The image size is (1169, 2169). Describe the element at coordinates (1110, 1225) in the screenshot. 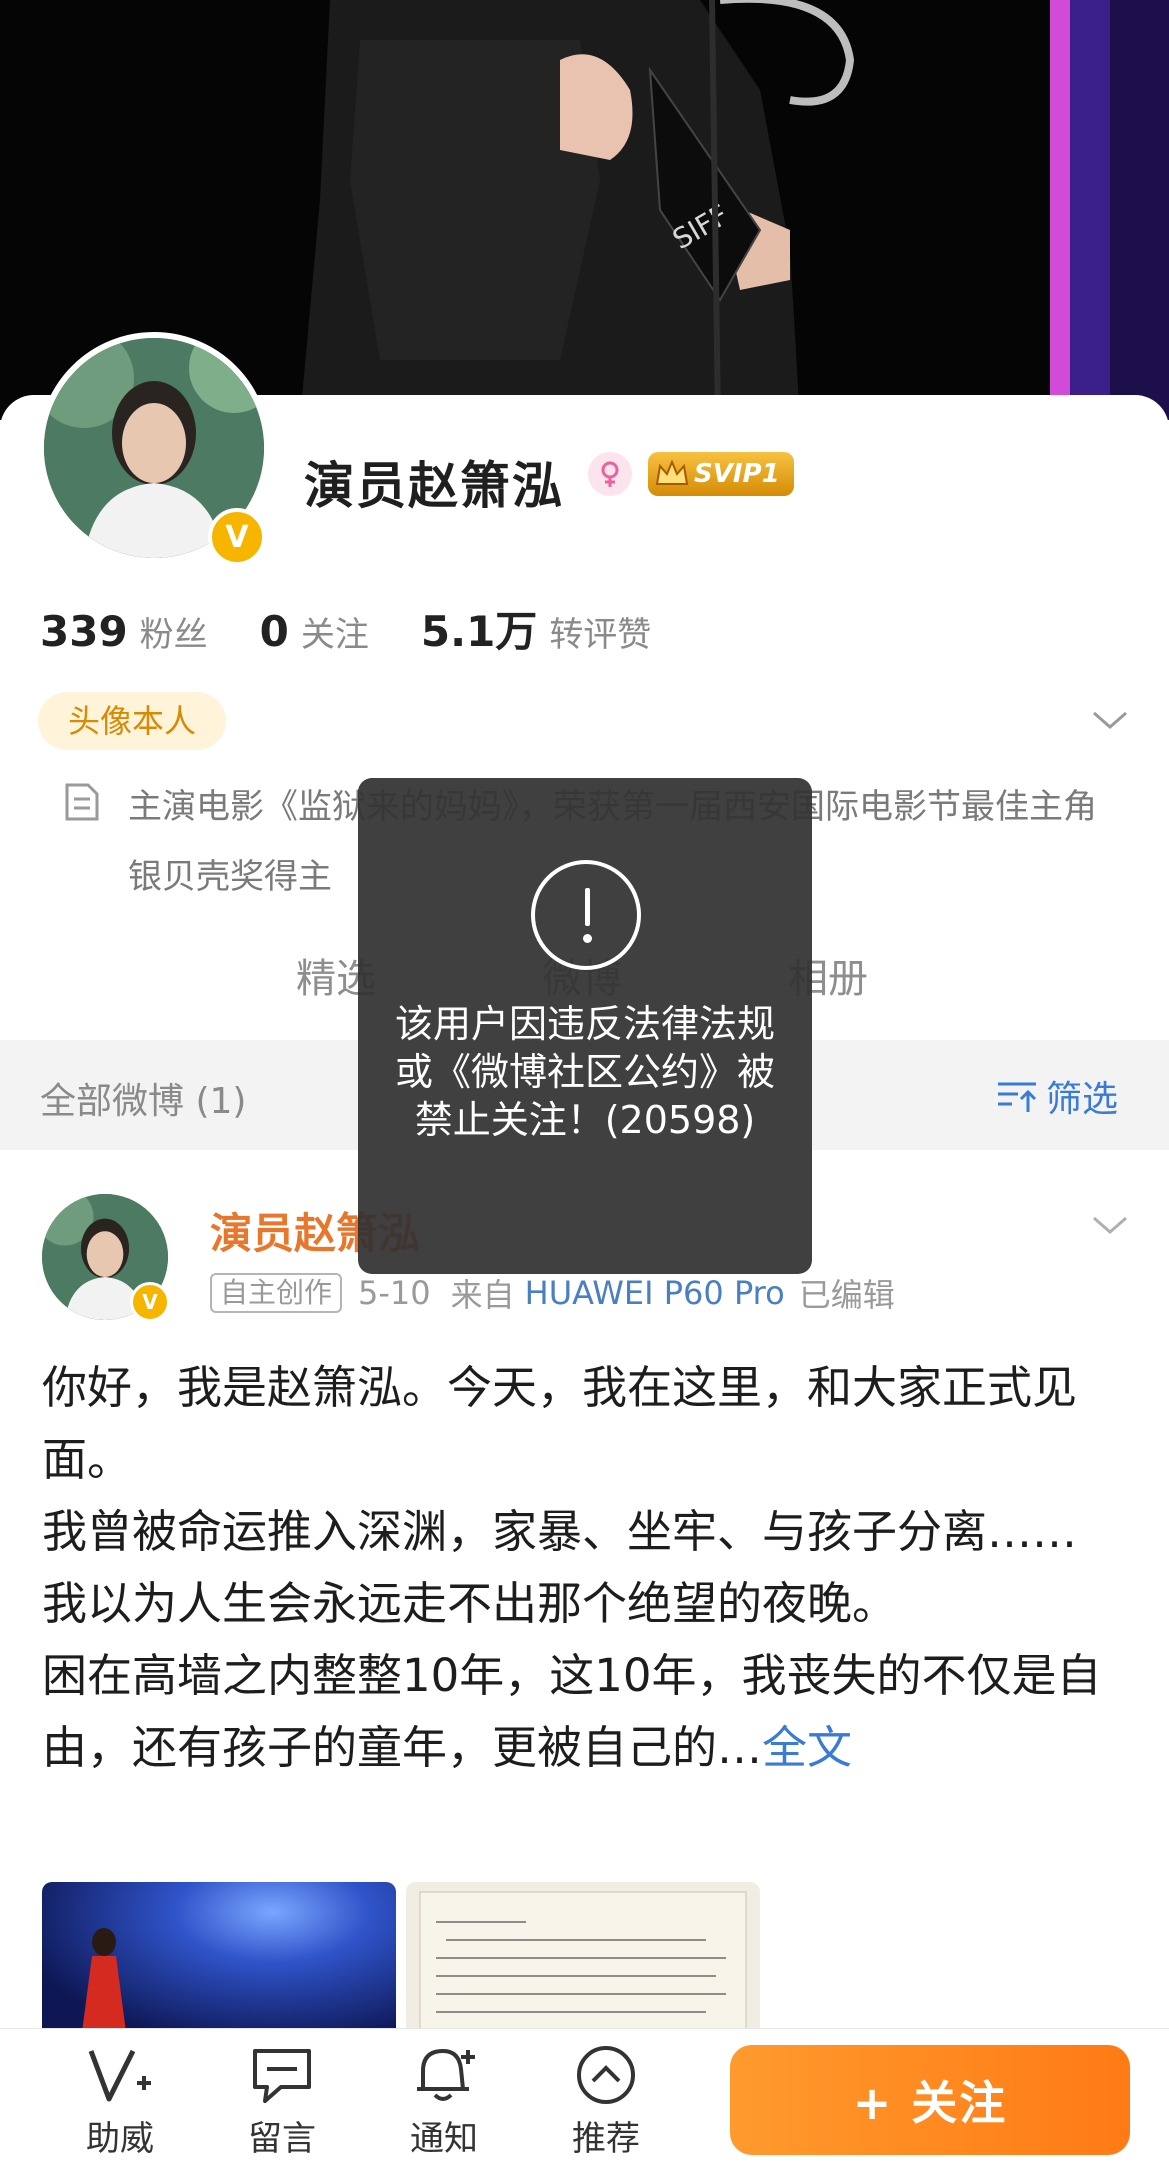

I see `post-menu-chevron-icon` at that location.